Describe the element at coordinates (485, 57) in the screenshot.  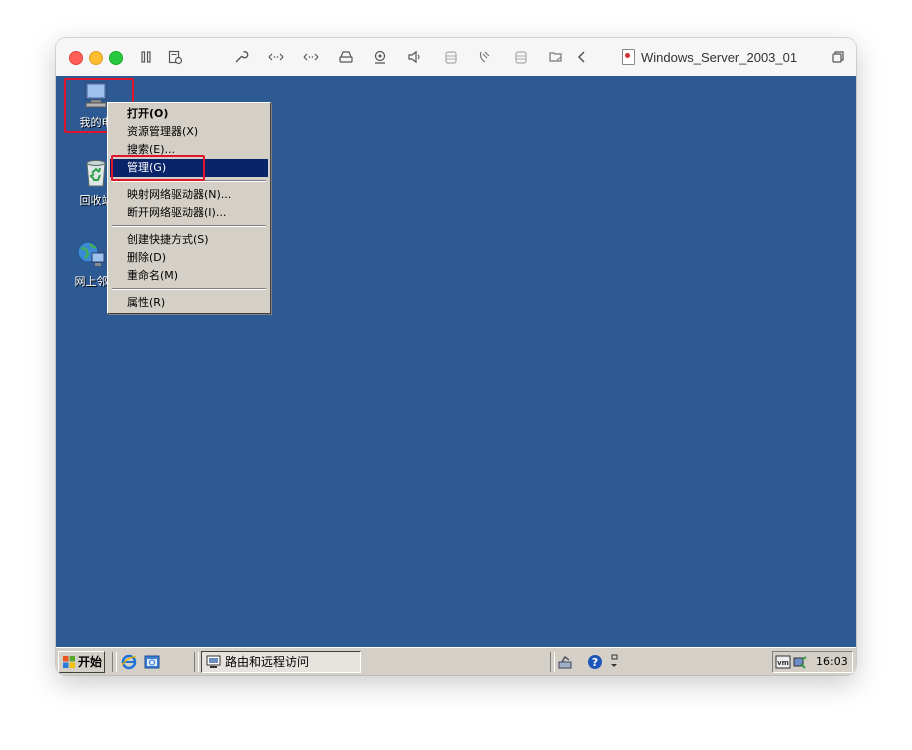
I see `usb-icon` at that location.